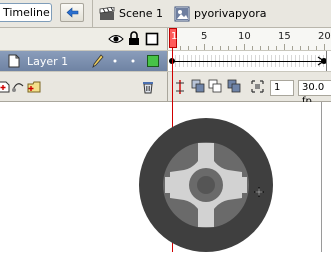  What do you see at coordinates (152, 39) in the screenshot?
I see `outline-icon` at bounding box center [152, 39].